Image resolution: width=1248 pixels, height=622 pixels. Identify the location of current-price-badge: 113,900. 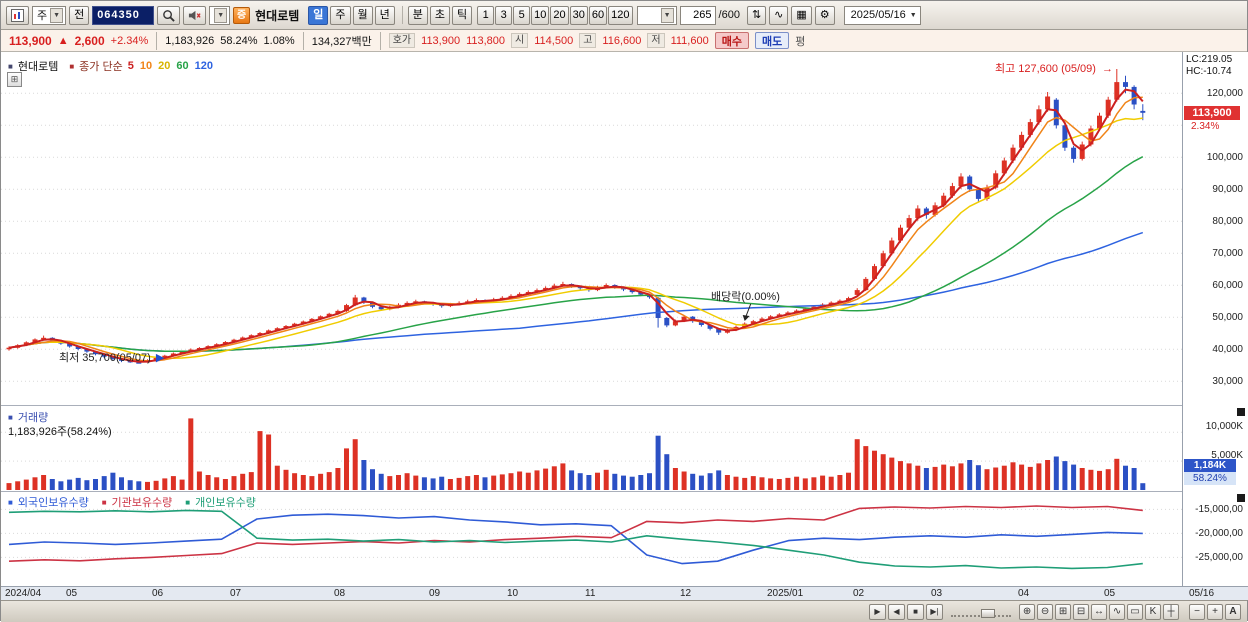
(1212, 113).